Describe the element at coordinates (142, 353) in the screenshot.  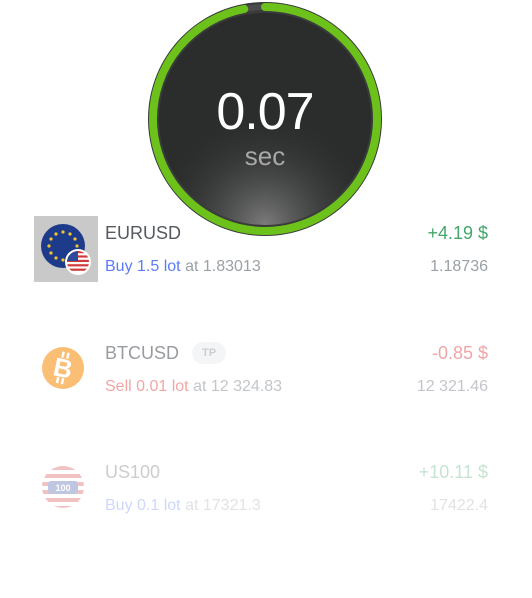
I see `trade-symbol: BTCUSD` at that location.